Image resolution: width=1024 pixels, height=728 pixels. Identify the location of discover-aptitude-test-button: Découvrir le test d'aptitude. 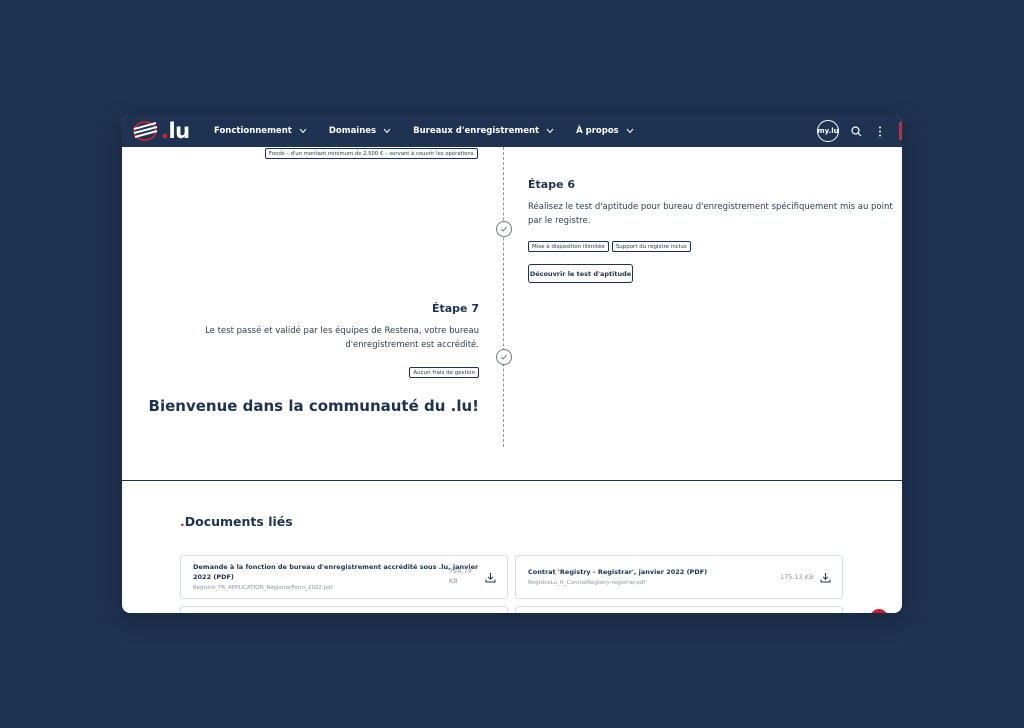
(580, 273).